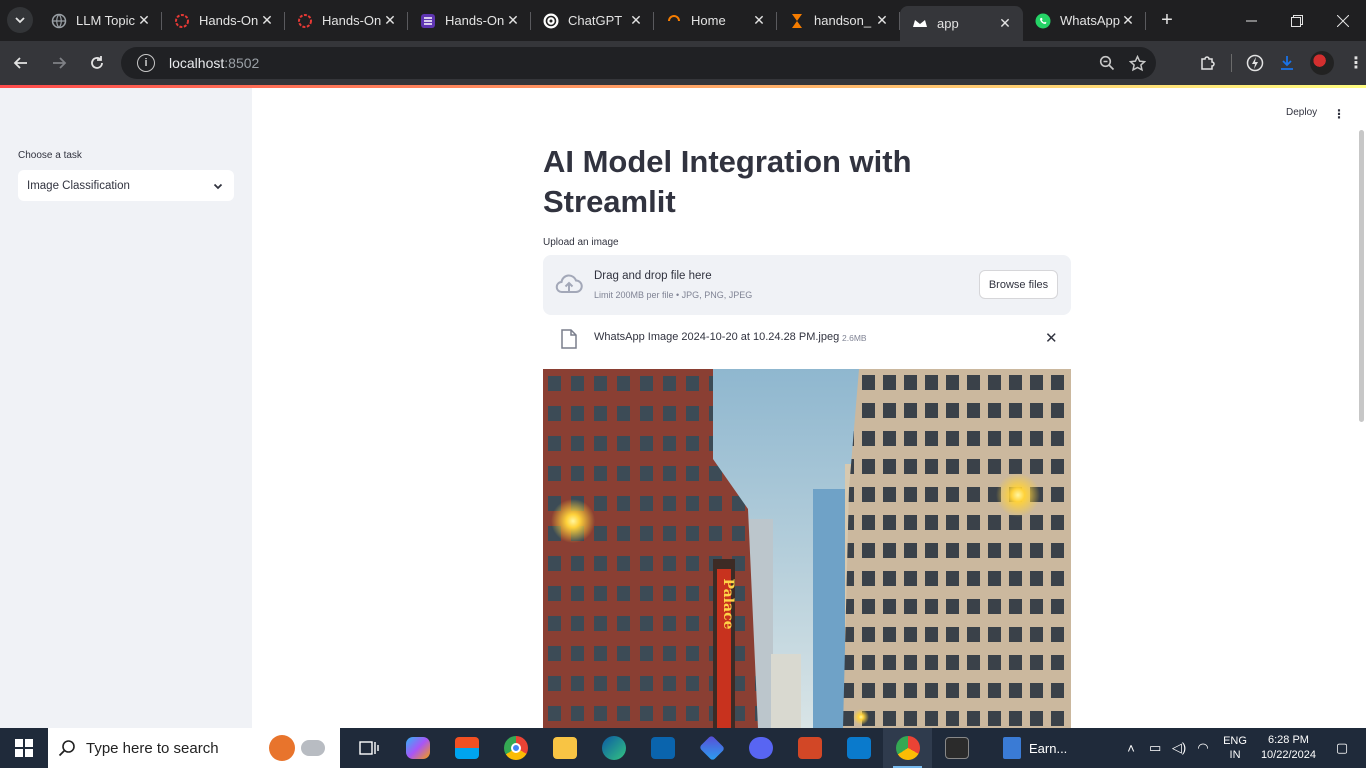 The width and height of the screenshot is (1366, 768). I want to click on tab-handson: handson_ ✕, so click(838, 20).